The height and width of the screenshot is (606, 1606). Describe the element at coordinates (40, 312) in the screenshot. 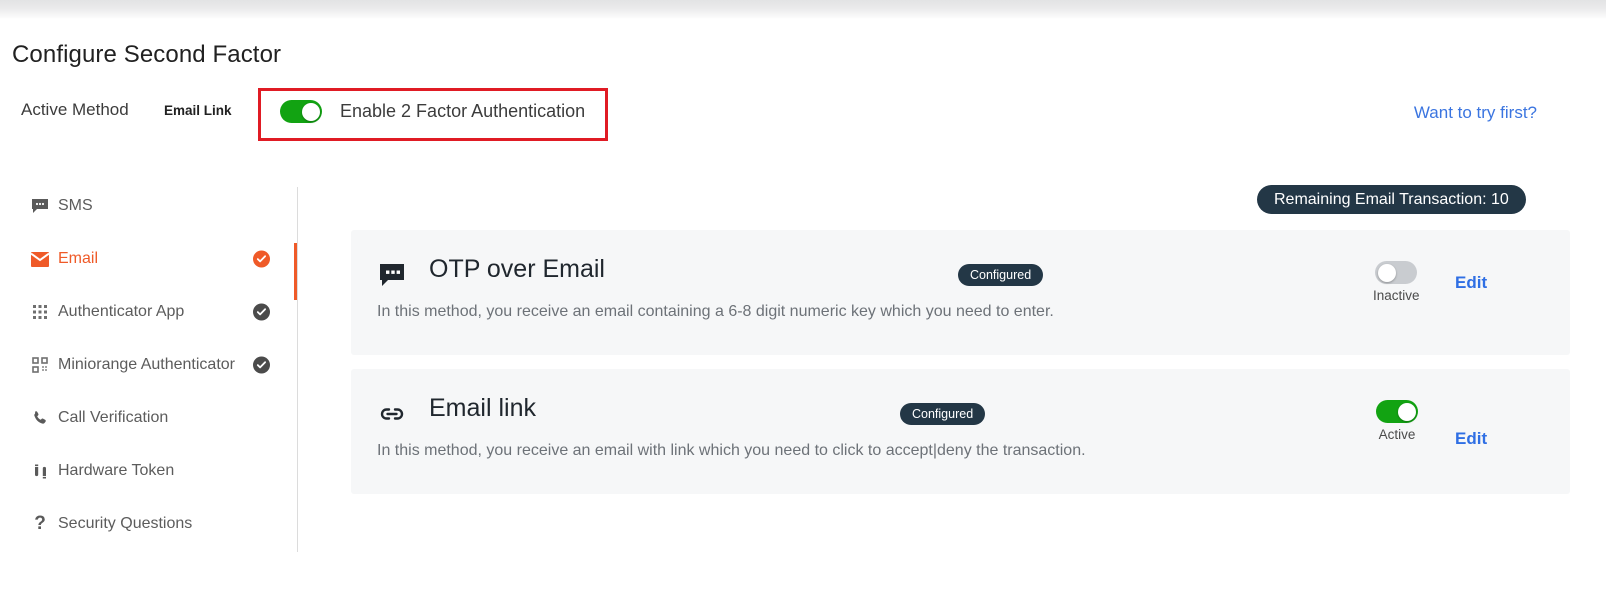

I see `grid-dots-icon` at that location.